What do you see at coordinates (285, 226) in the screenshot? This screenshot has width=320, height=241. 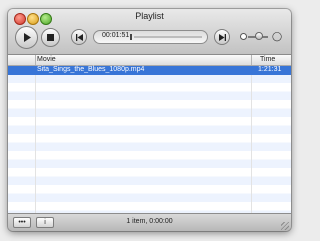 I see `resize-grip-icon` at bounding box center [285, 226].